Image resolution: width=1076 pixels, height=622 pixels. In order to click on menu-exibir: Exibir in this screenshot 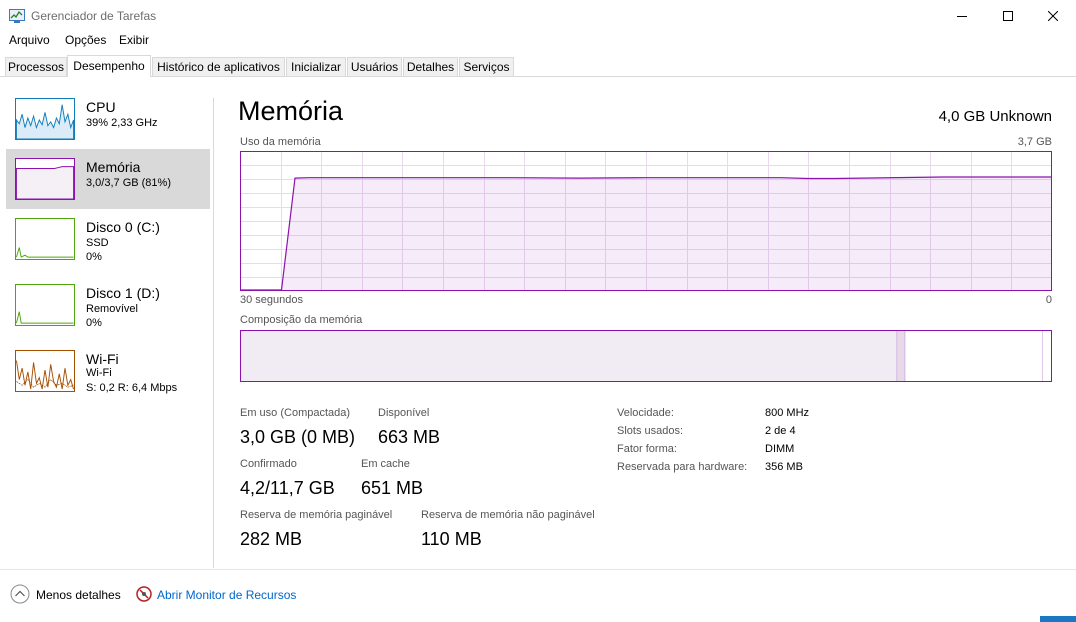, I will do `click(134, 40)`.